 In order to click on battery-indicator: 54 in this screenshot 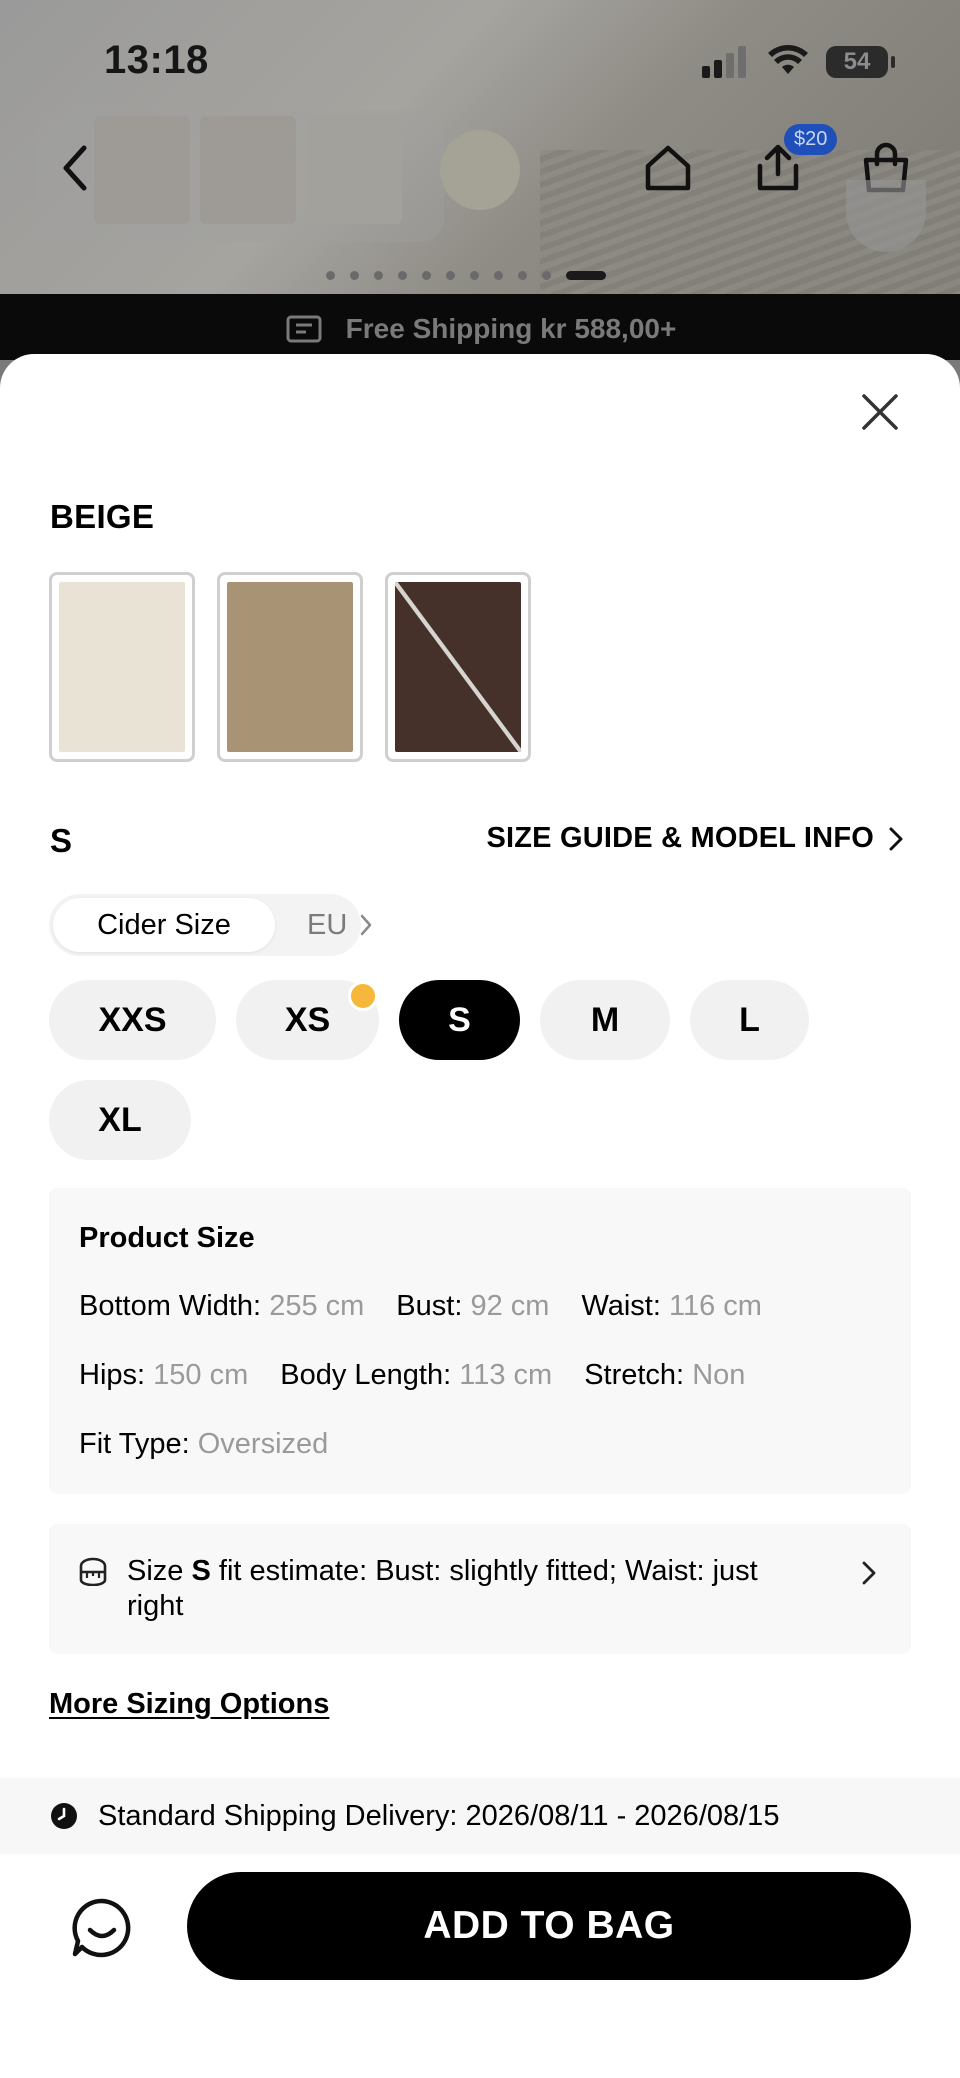, I will do `click(860, 62)`.